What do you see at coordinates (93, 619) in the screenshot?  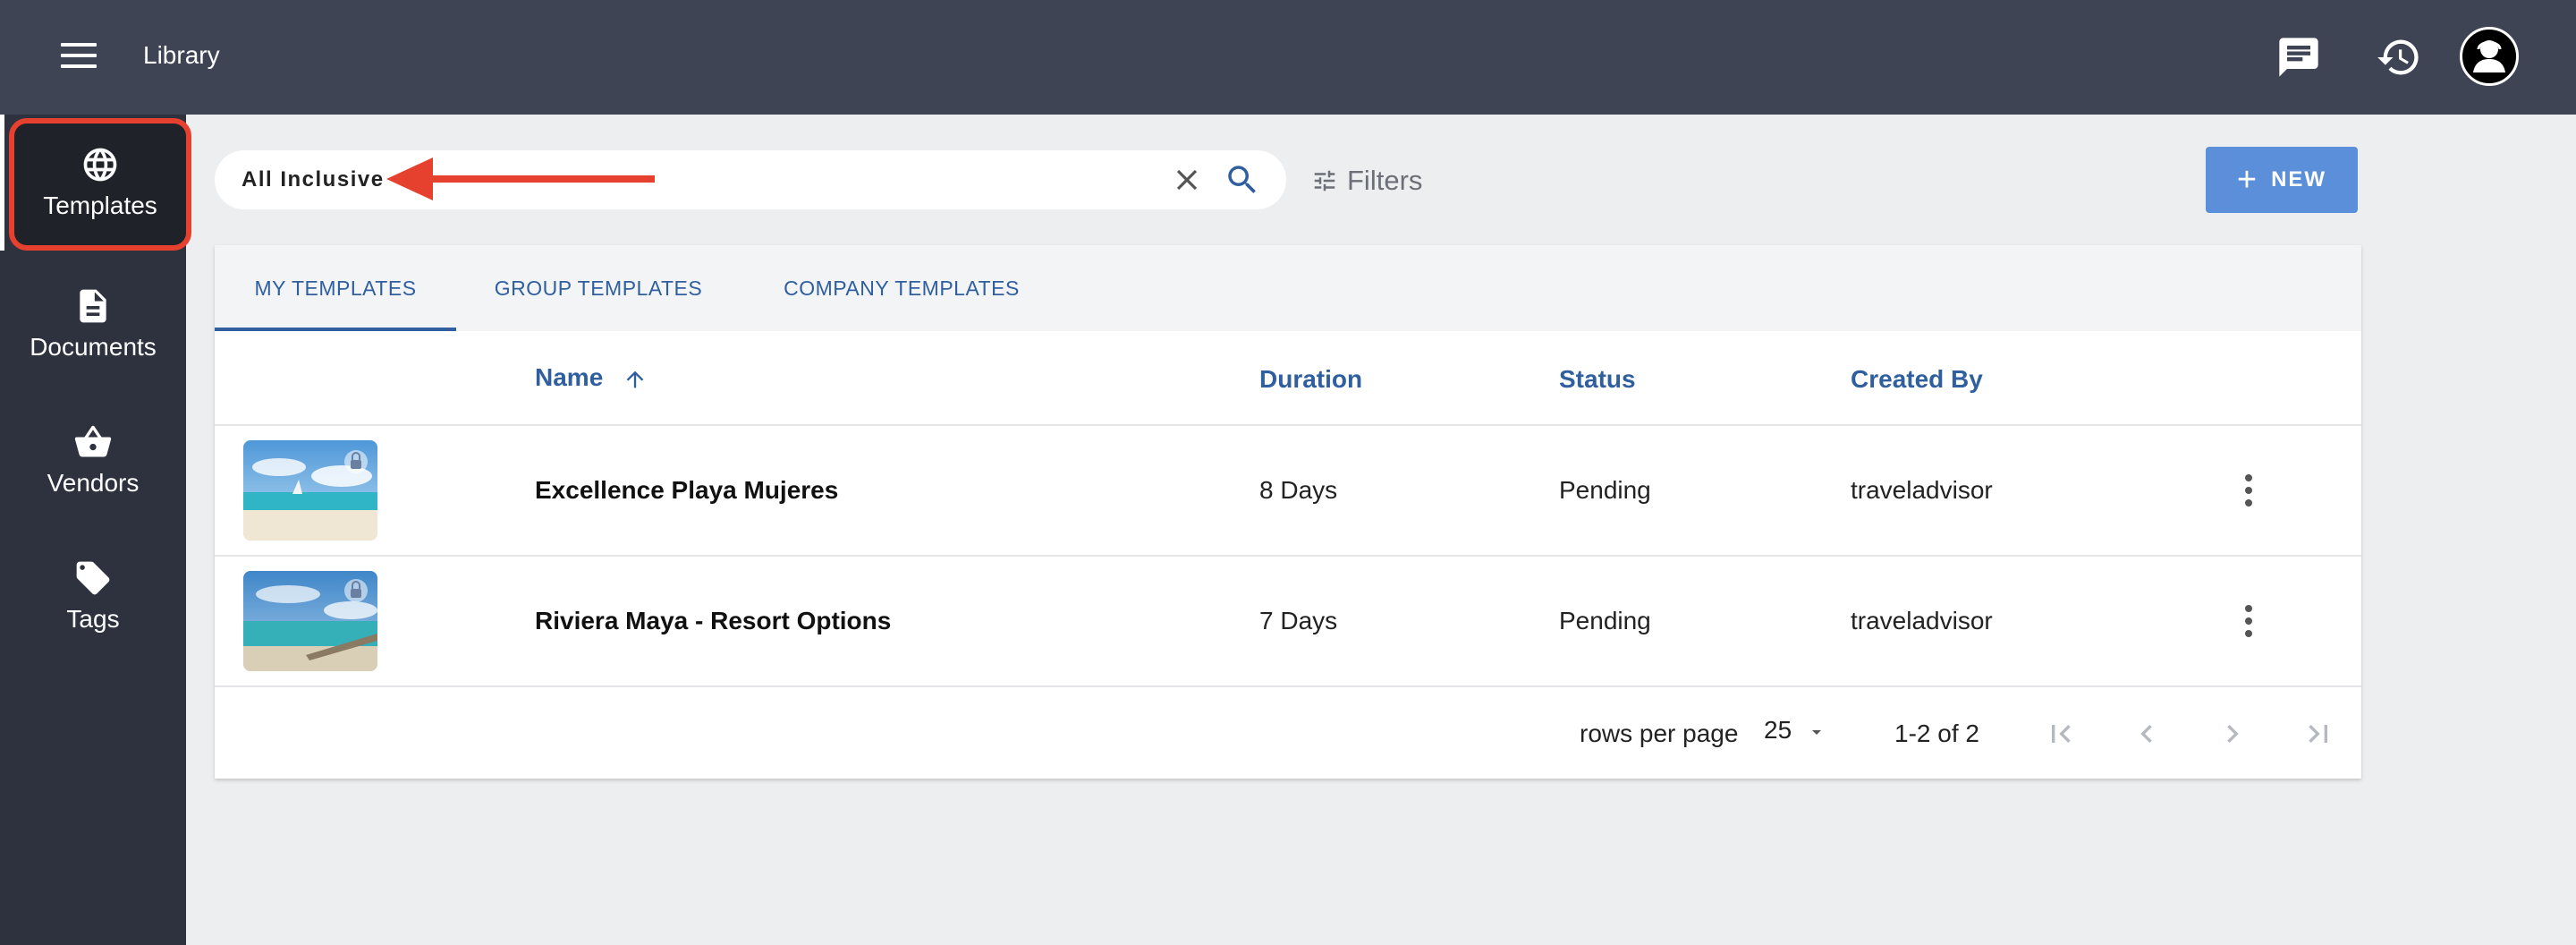 I see `sidebar-item-label: Tags` at bounding box center [93, 619].